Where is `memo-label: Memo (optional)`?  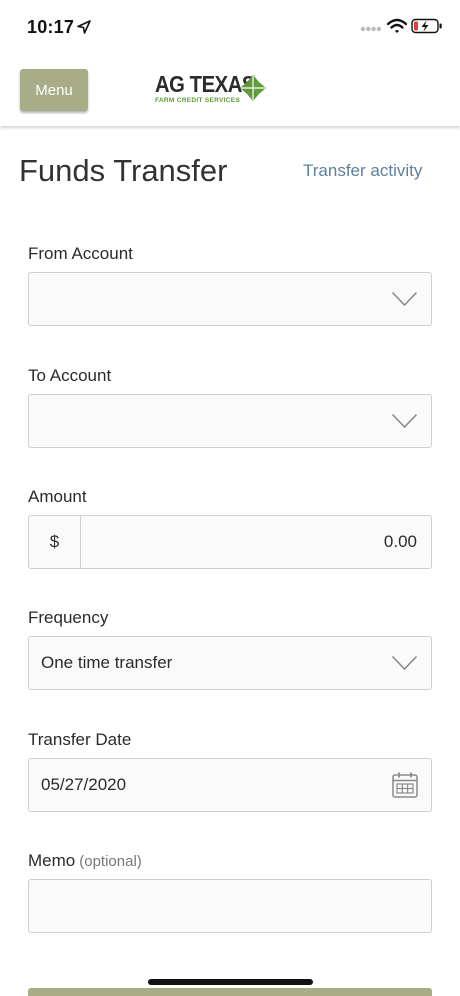
memo-label: Memo (optional) is located at coordinates (85, 861).